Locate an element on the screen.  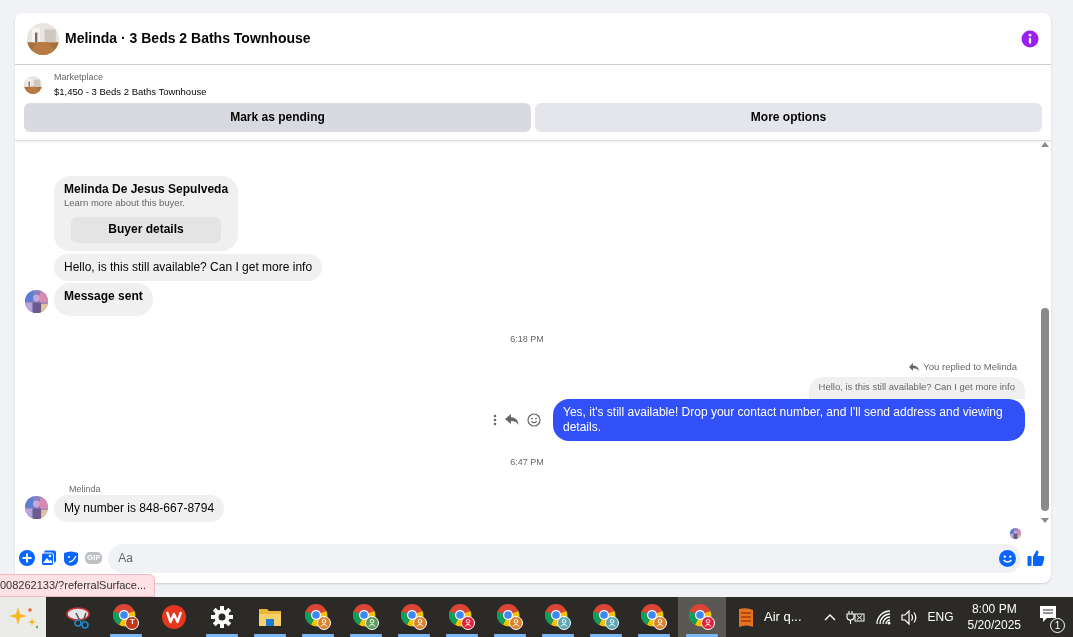
message-bubble: Hello, is this still available? Can I get more info is located at coordinates (188, 267).